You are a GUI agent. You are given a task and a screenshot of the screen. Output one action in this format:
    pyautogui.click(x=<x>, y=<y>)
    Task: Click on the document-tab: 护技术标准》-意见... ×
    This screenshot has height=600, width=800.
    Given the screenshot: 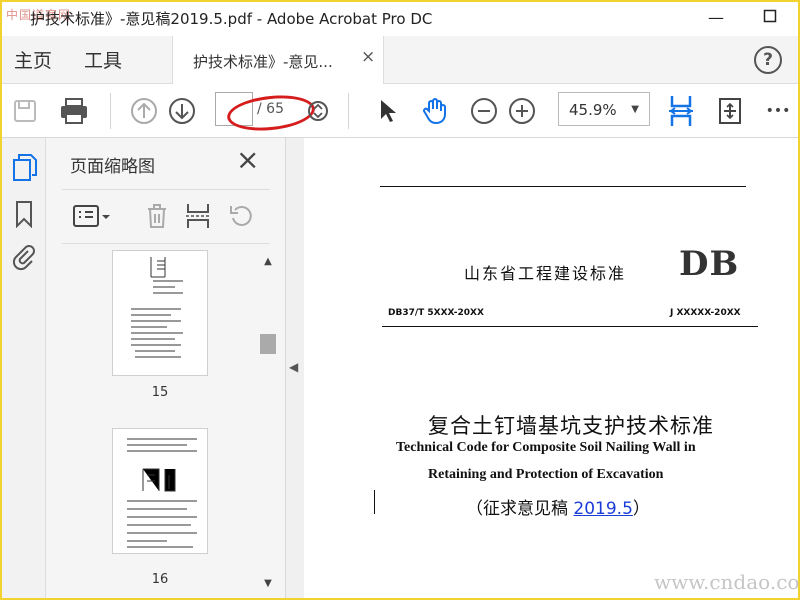 What is the action you would take?
    pyautogui.click(x=278, y=60)
    